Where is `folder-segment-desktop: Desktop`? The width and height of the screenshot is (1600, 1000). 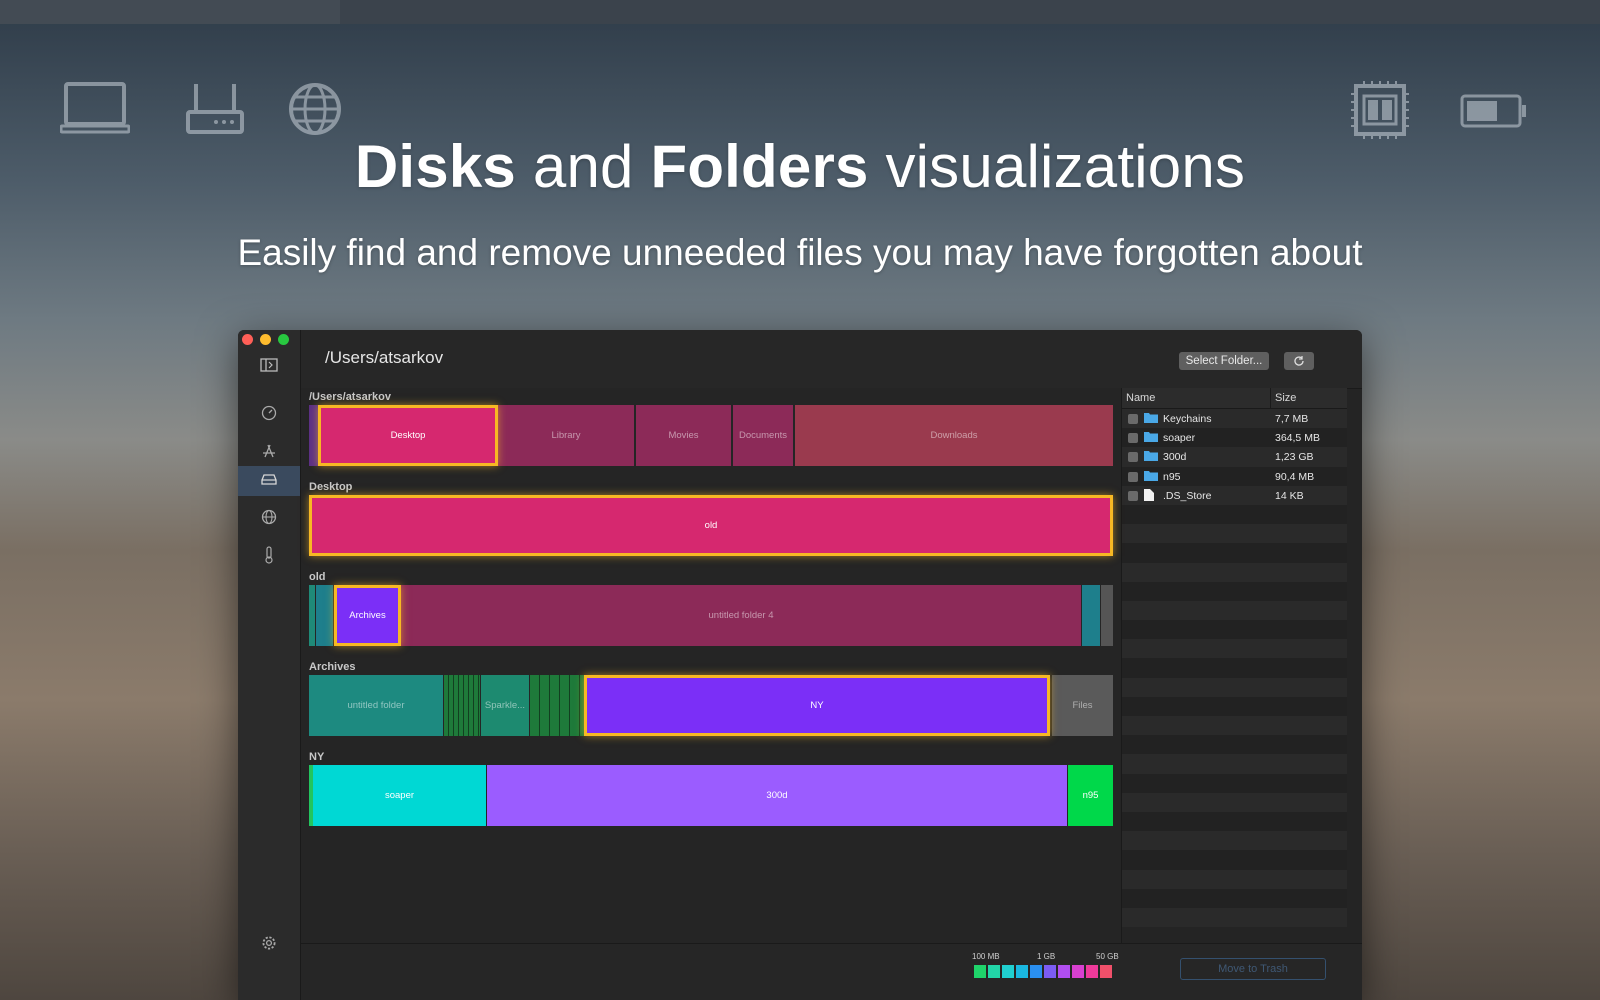 folder-segment-desktop: Desktop is located at coordinates (408, 435).